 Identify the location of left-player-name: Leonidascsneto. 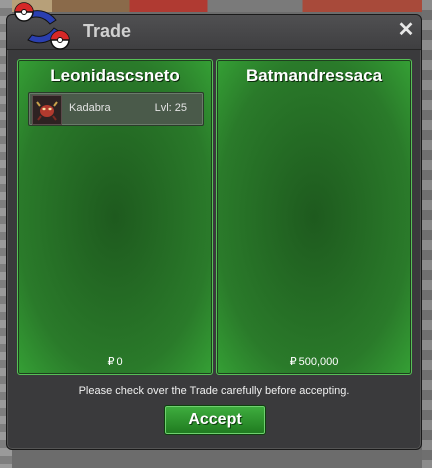
(115, 75).